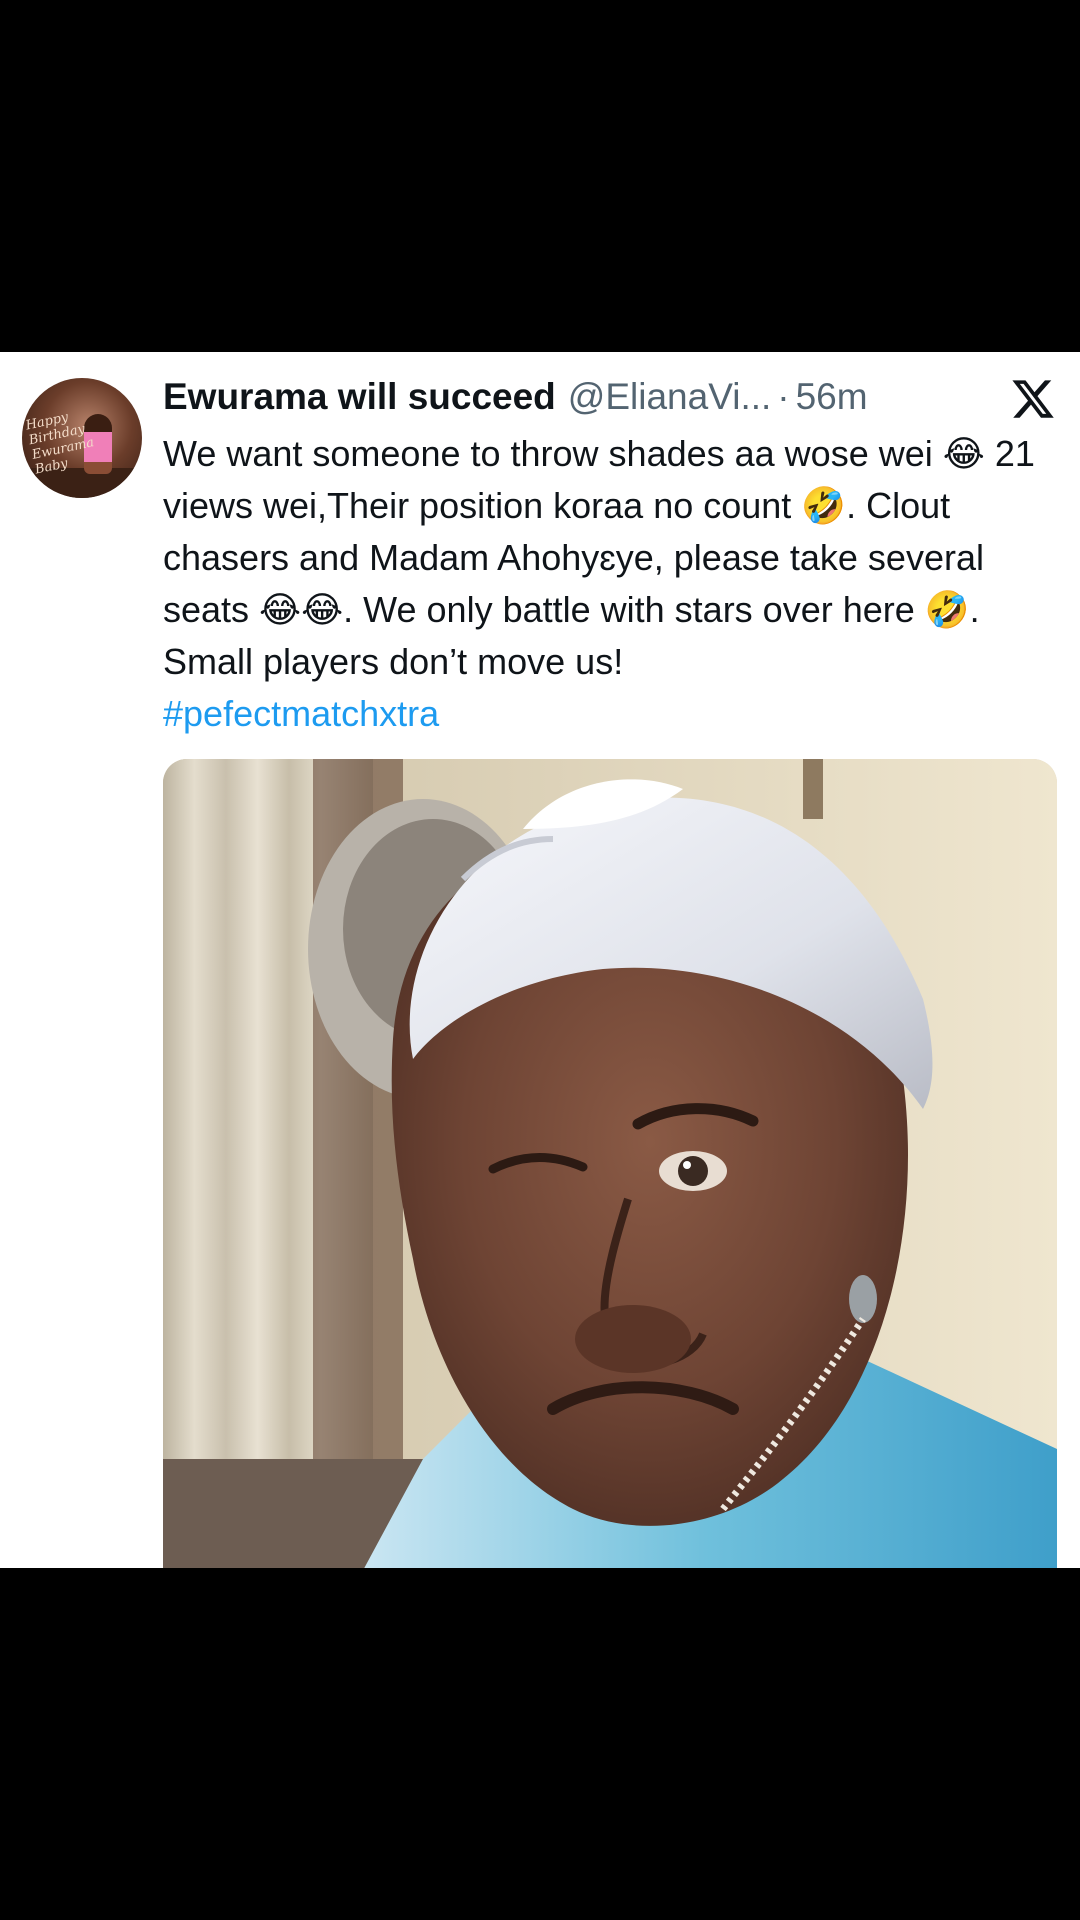  I want to click on tweet-header: Ewurama will succeed @ElianaVi... · 56m, so click(515, 400).